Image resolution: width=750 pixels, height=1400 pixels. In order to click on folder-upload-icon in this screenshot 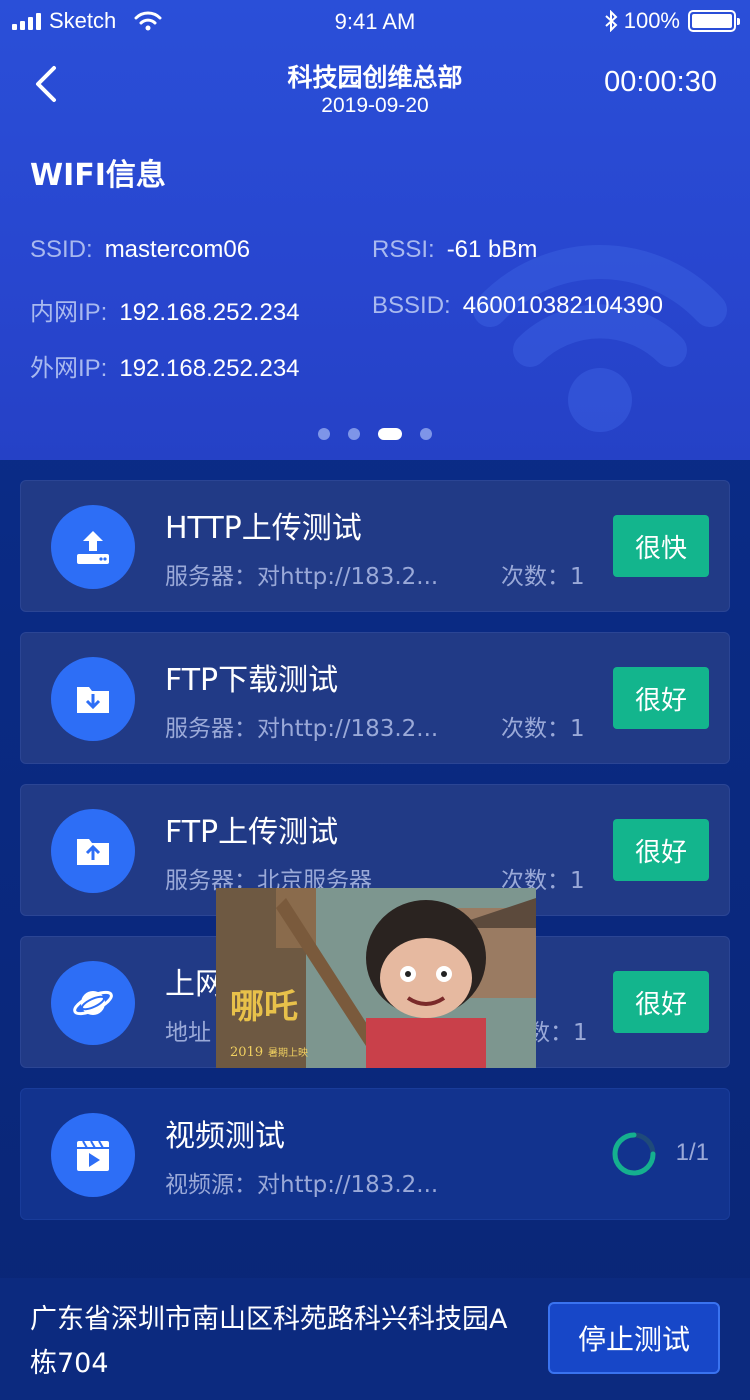, I will do `click(93, 851)`.